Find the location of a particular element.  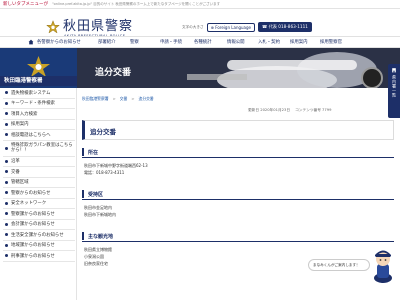

sidebar-item-recruitment: 採用案内 is located at coordinates (39, 125).